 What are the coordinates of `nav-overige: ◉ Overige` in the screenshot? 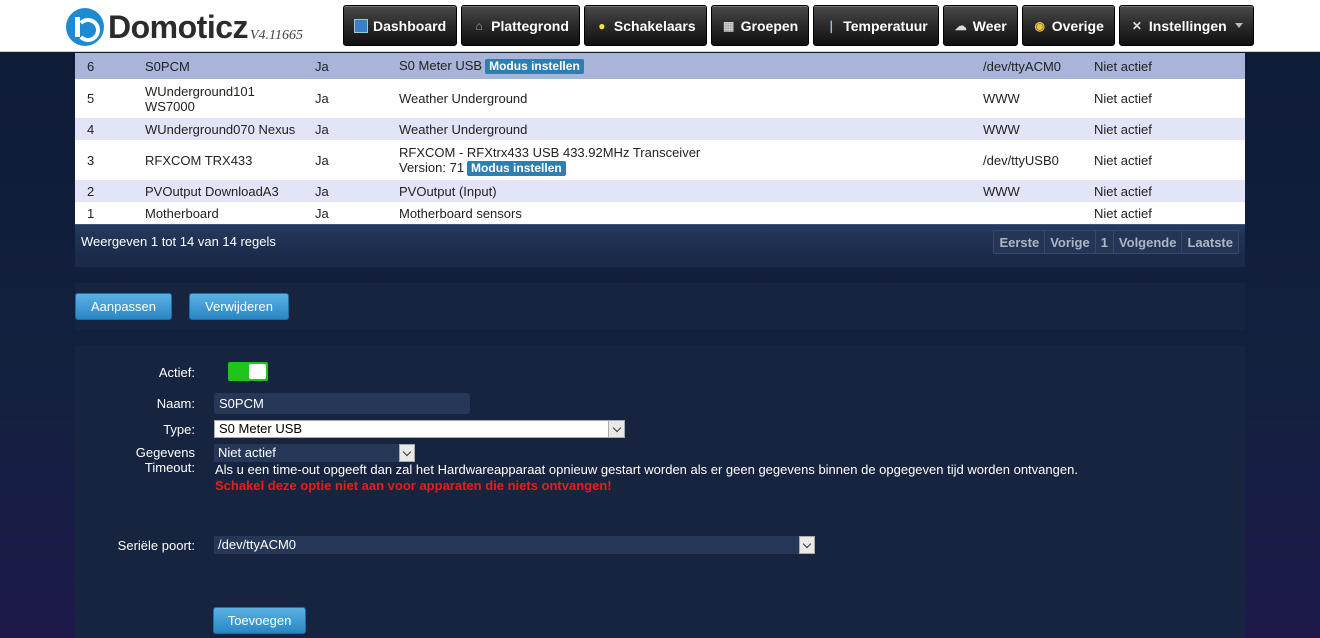 It's located at (1068, 25).